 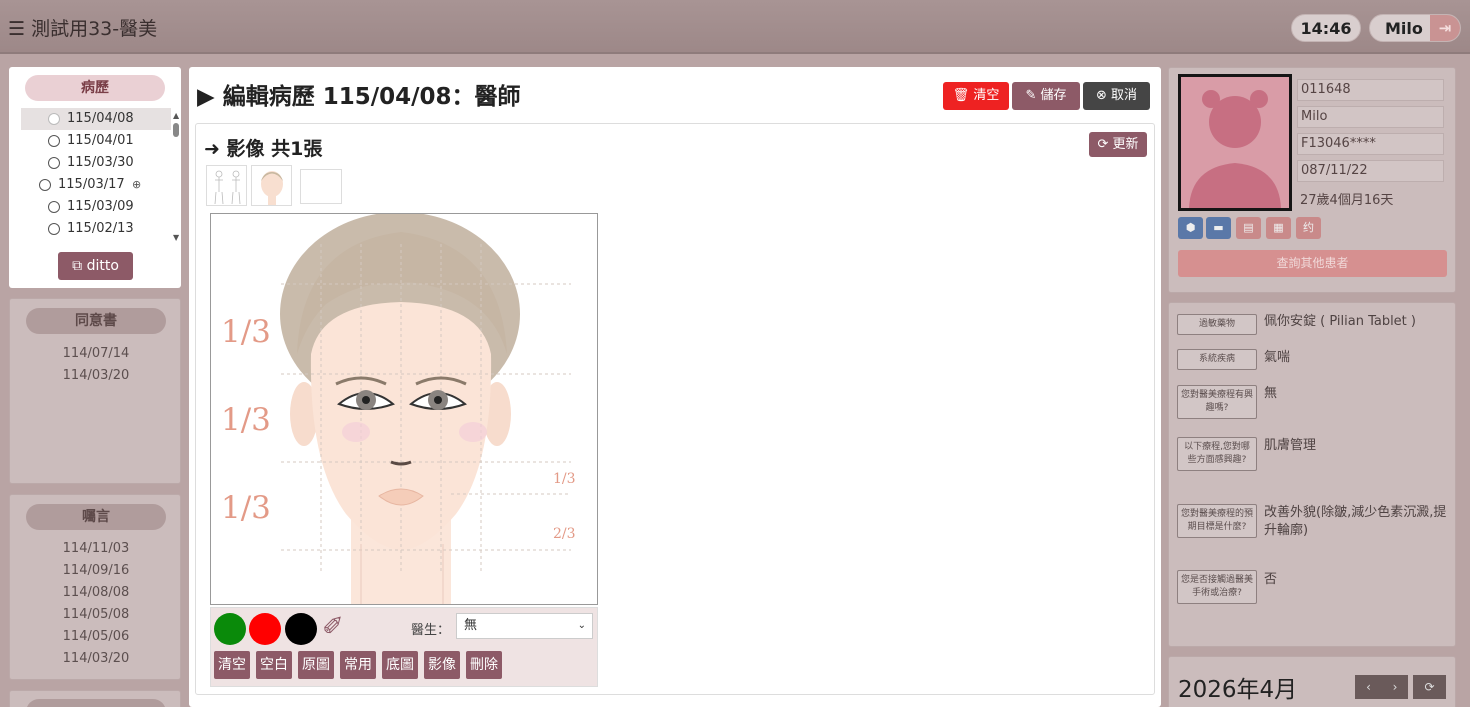 I want to click on tool-original-button: 原圖, so click(x=316, y=665).